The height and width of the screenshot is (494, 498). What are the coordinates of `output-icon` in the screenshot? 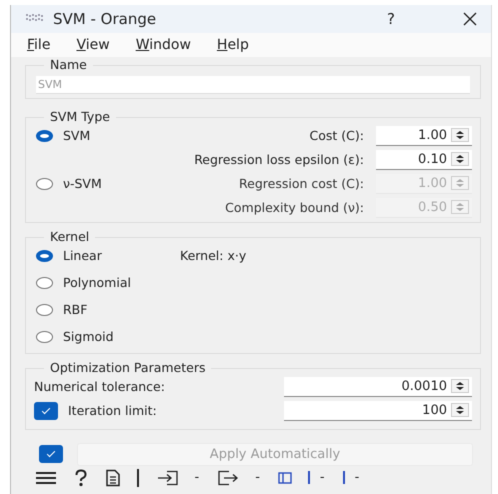 It's located at (228, 478).